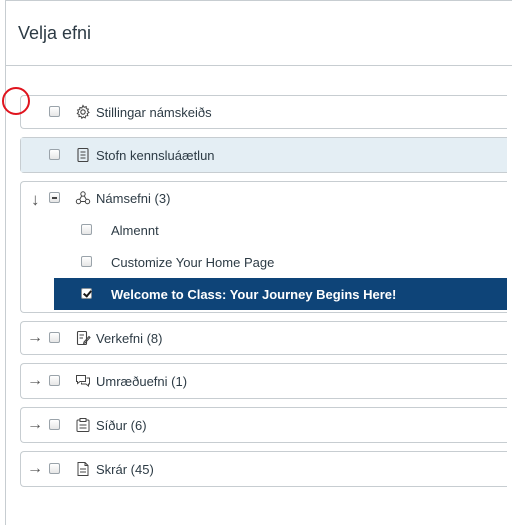 The image size is (512, 525). Describe the element at coordinates (54, 337) in the screenshot. I see `checkbox-assignments` at that location.